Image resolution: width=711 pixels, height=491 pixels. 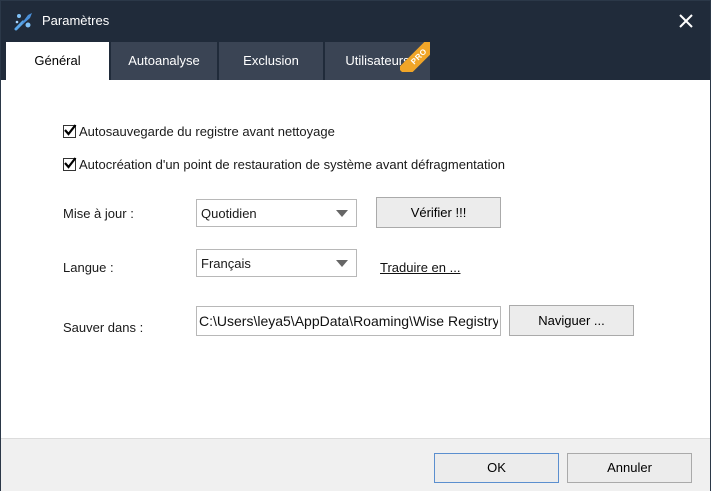 What do you see at coordinates (438, 212) in the screenshot?
I see `check-update-button: Vérifier !!!` at bounding box center [438, 212].